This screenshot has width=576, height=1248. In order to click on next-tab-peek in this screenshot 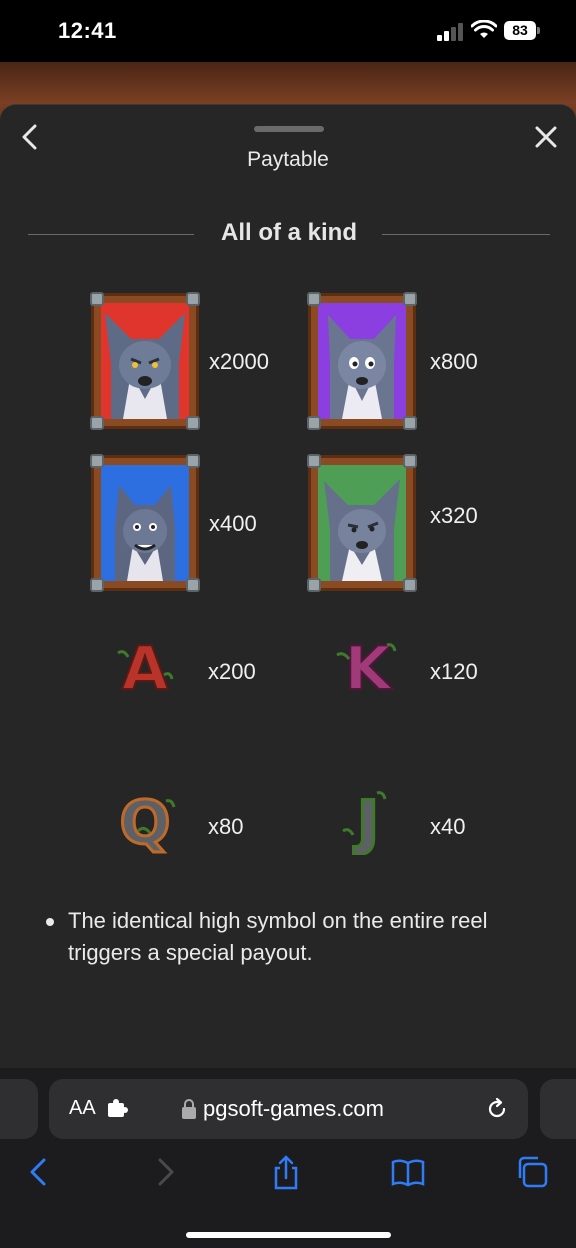, I will do `click(558, 1109)`.